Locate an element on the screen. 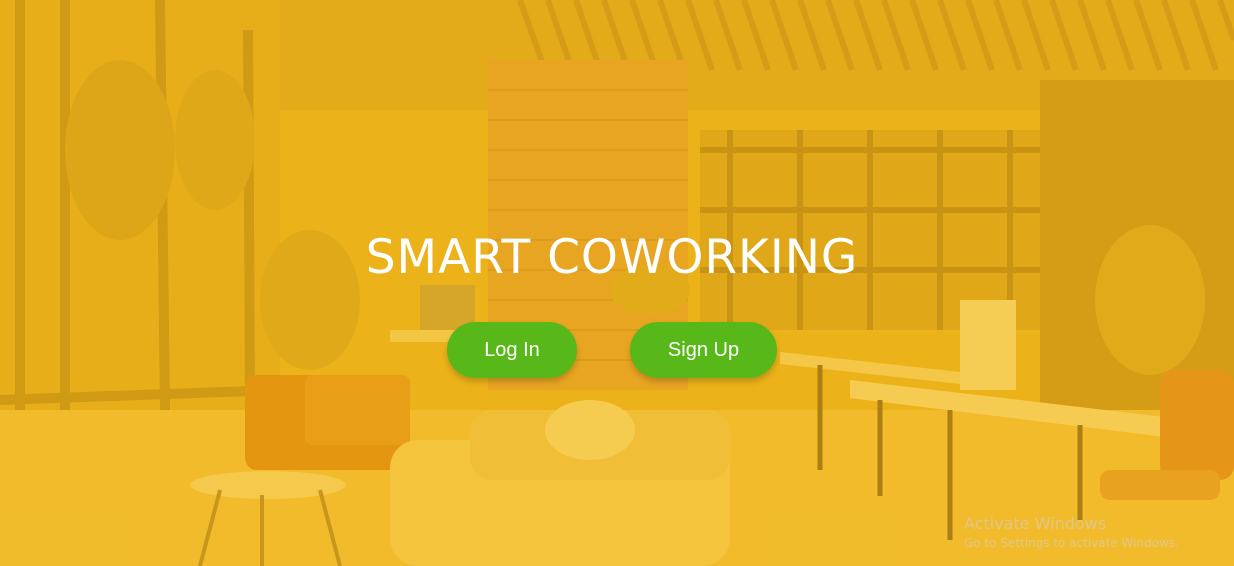 This screenshot has width=1234, height=566. login-button: Log In is located at coordinates (512, 350).